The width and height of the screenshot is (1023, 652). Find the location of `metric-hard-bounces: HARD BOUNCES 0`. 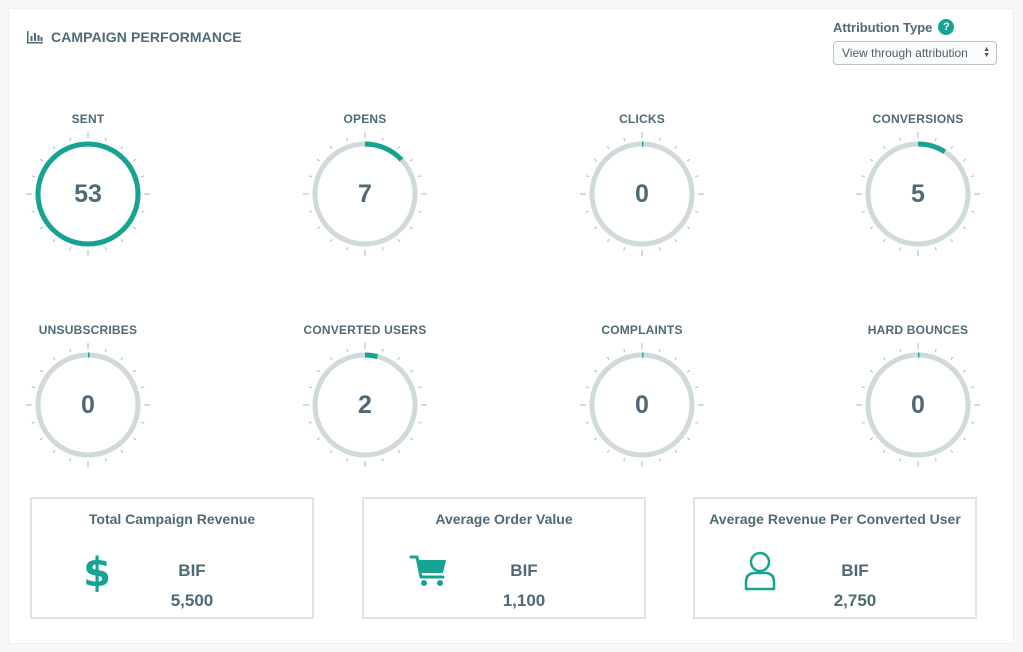

metric-hard-bounces: HARD BOUNCES 0 is located at coordinates (918, 394).